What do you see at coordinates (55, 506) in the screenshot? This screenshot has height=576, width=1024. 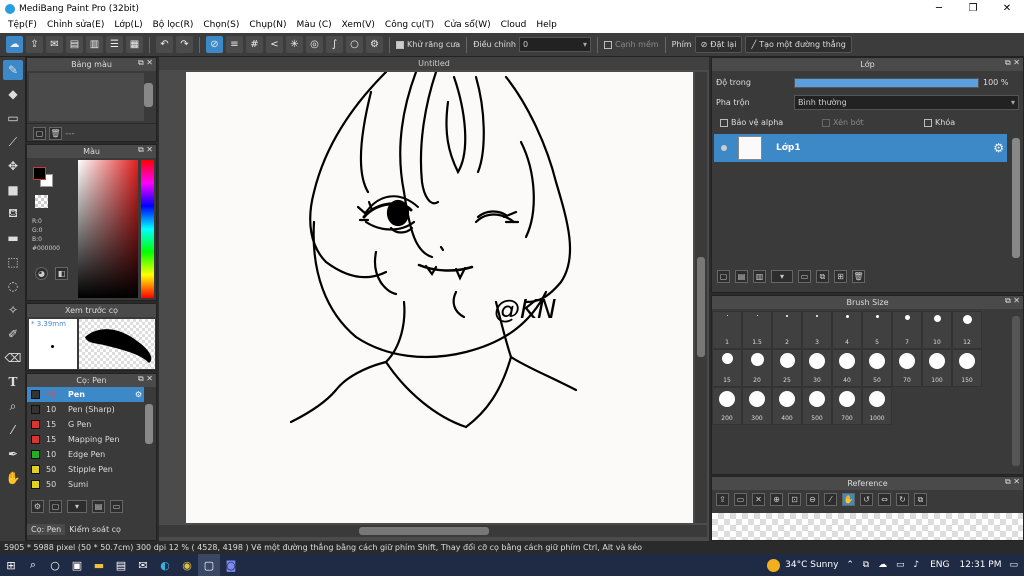 I see `new-brush-icon: ▢` at bounding box center [55, 506].